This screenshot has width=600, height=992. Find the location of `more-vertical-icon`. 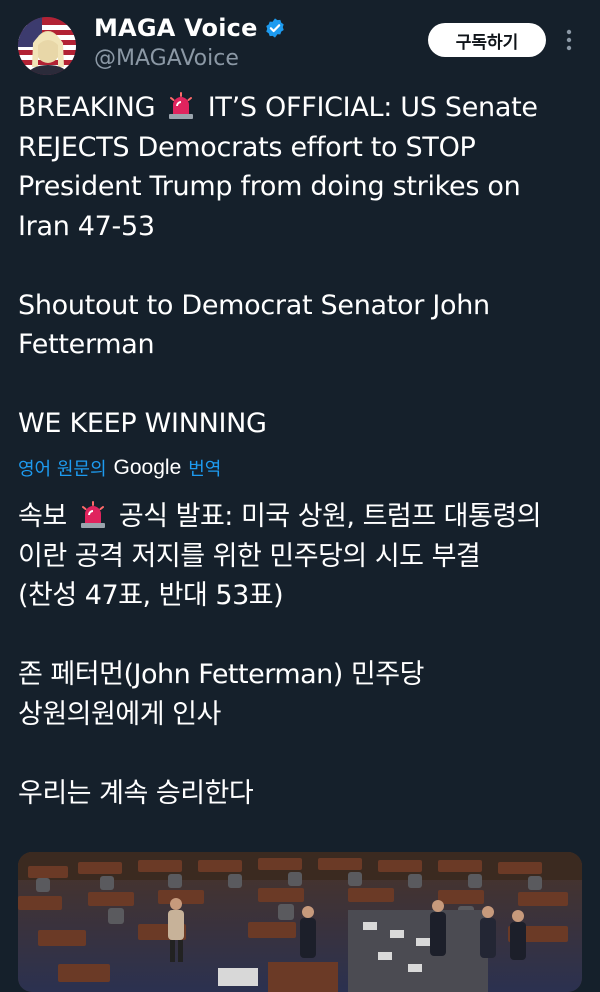

more-vertical-icon is located at coordinates (569, 40).